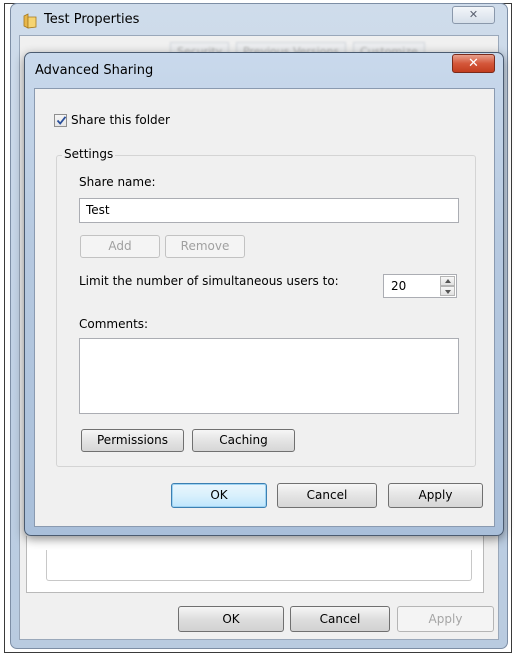  What do you see at coordinates (420, 286) in the screenshot?
I see `user-limit-spinner: 20` at bounding box center [420, 286].